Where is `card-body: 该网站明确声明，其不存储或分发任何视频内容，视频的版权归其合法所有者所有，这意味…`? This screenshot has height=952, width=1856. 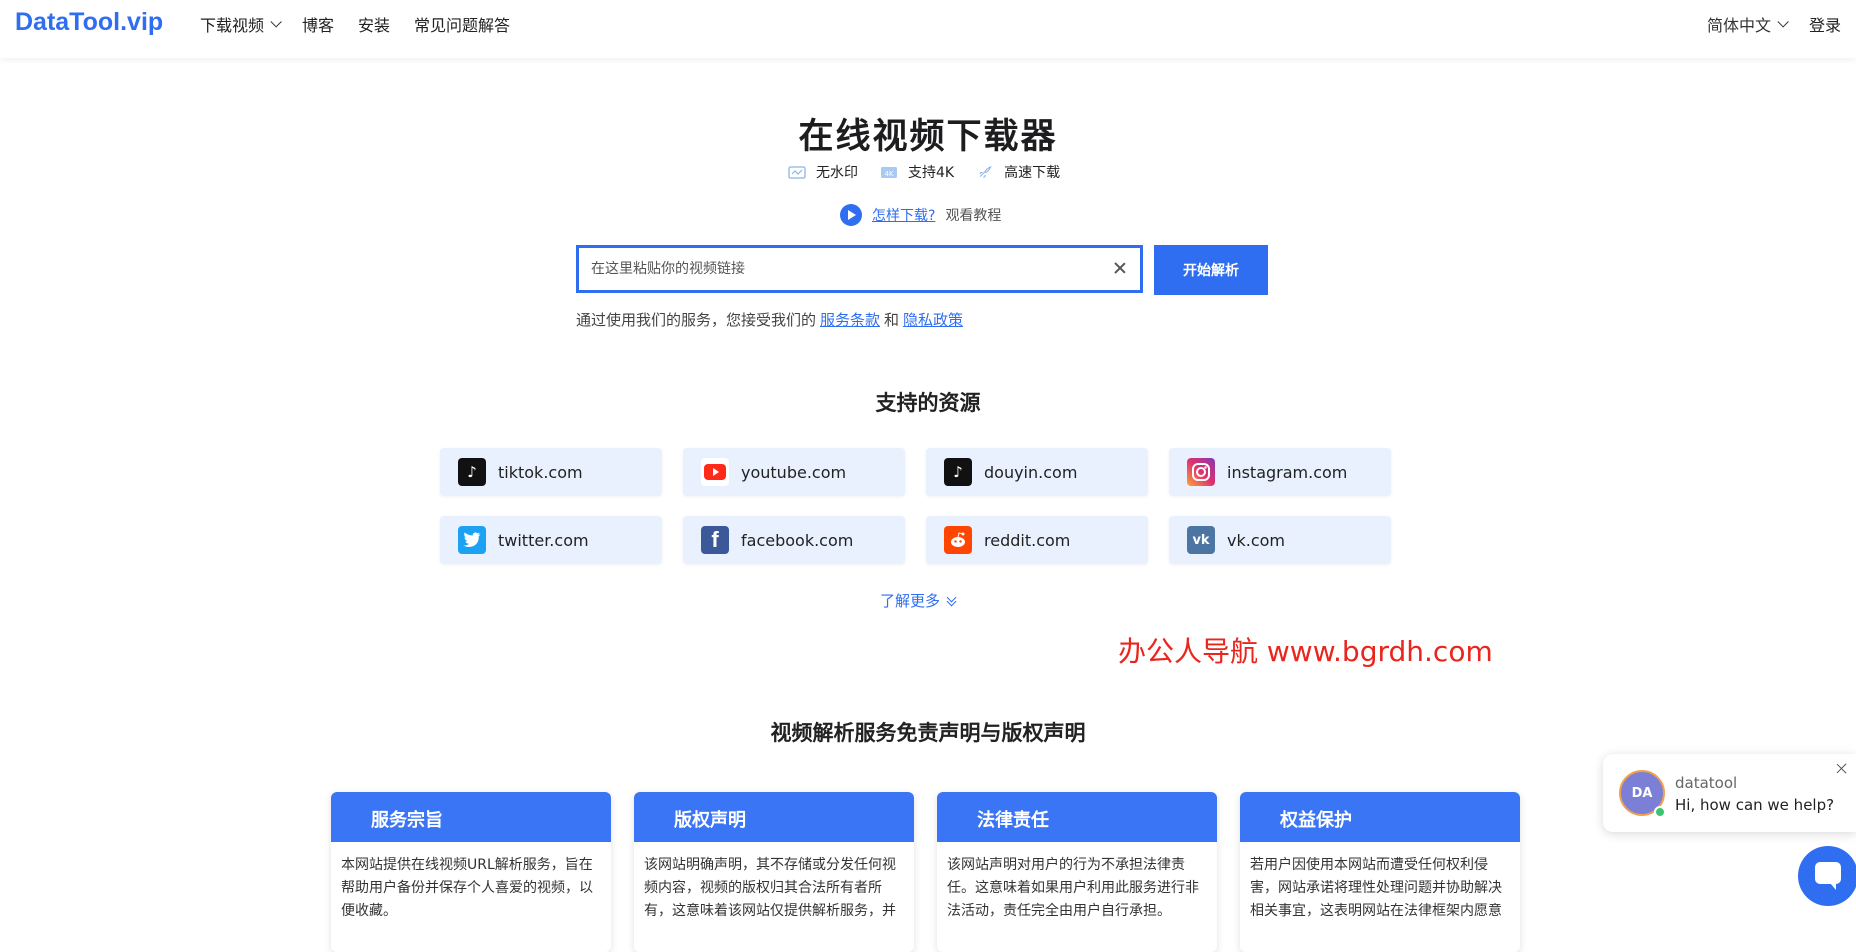
card-body: 该网站明确声明，其不存储或分发任何视频内容，视频的版权归其合法所有者所有，这意味… is located at coordinates (770, 888).